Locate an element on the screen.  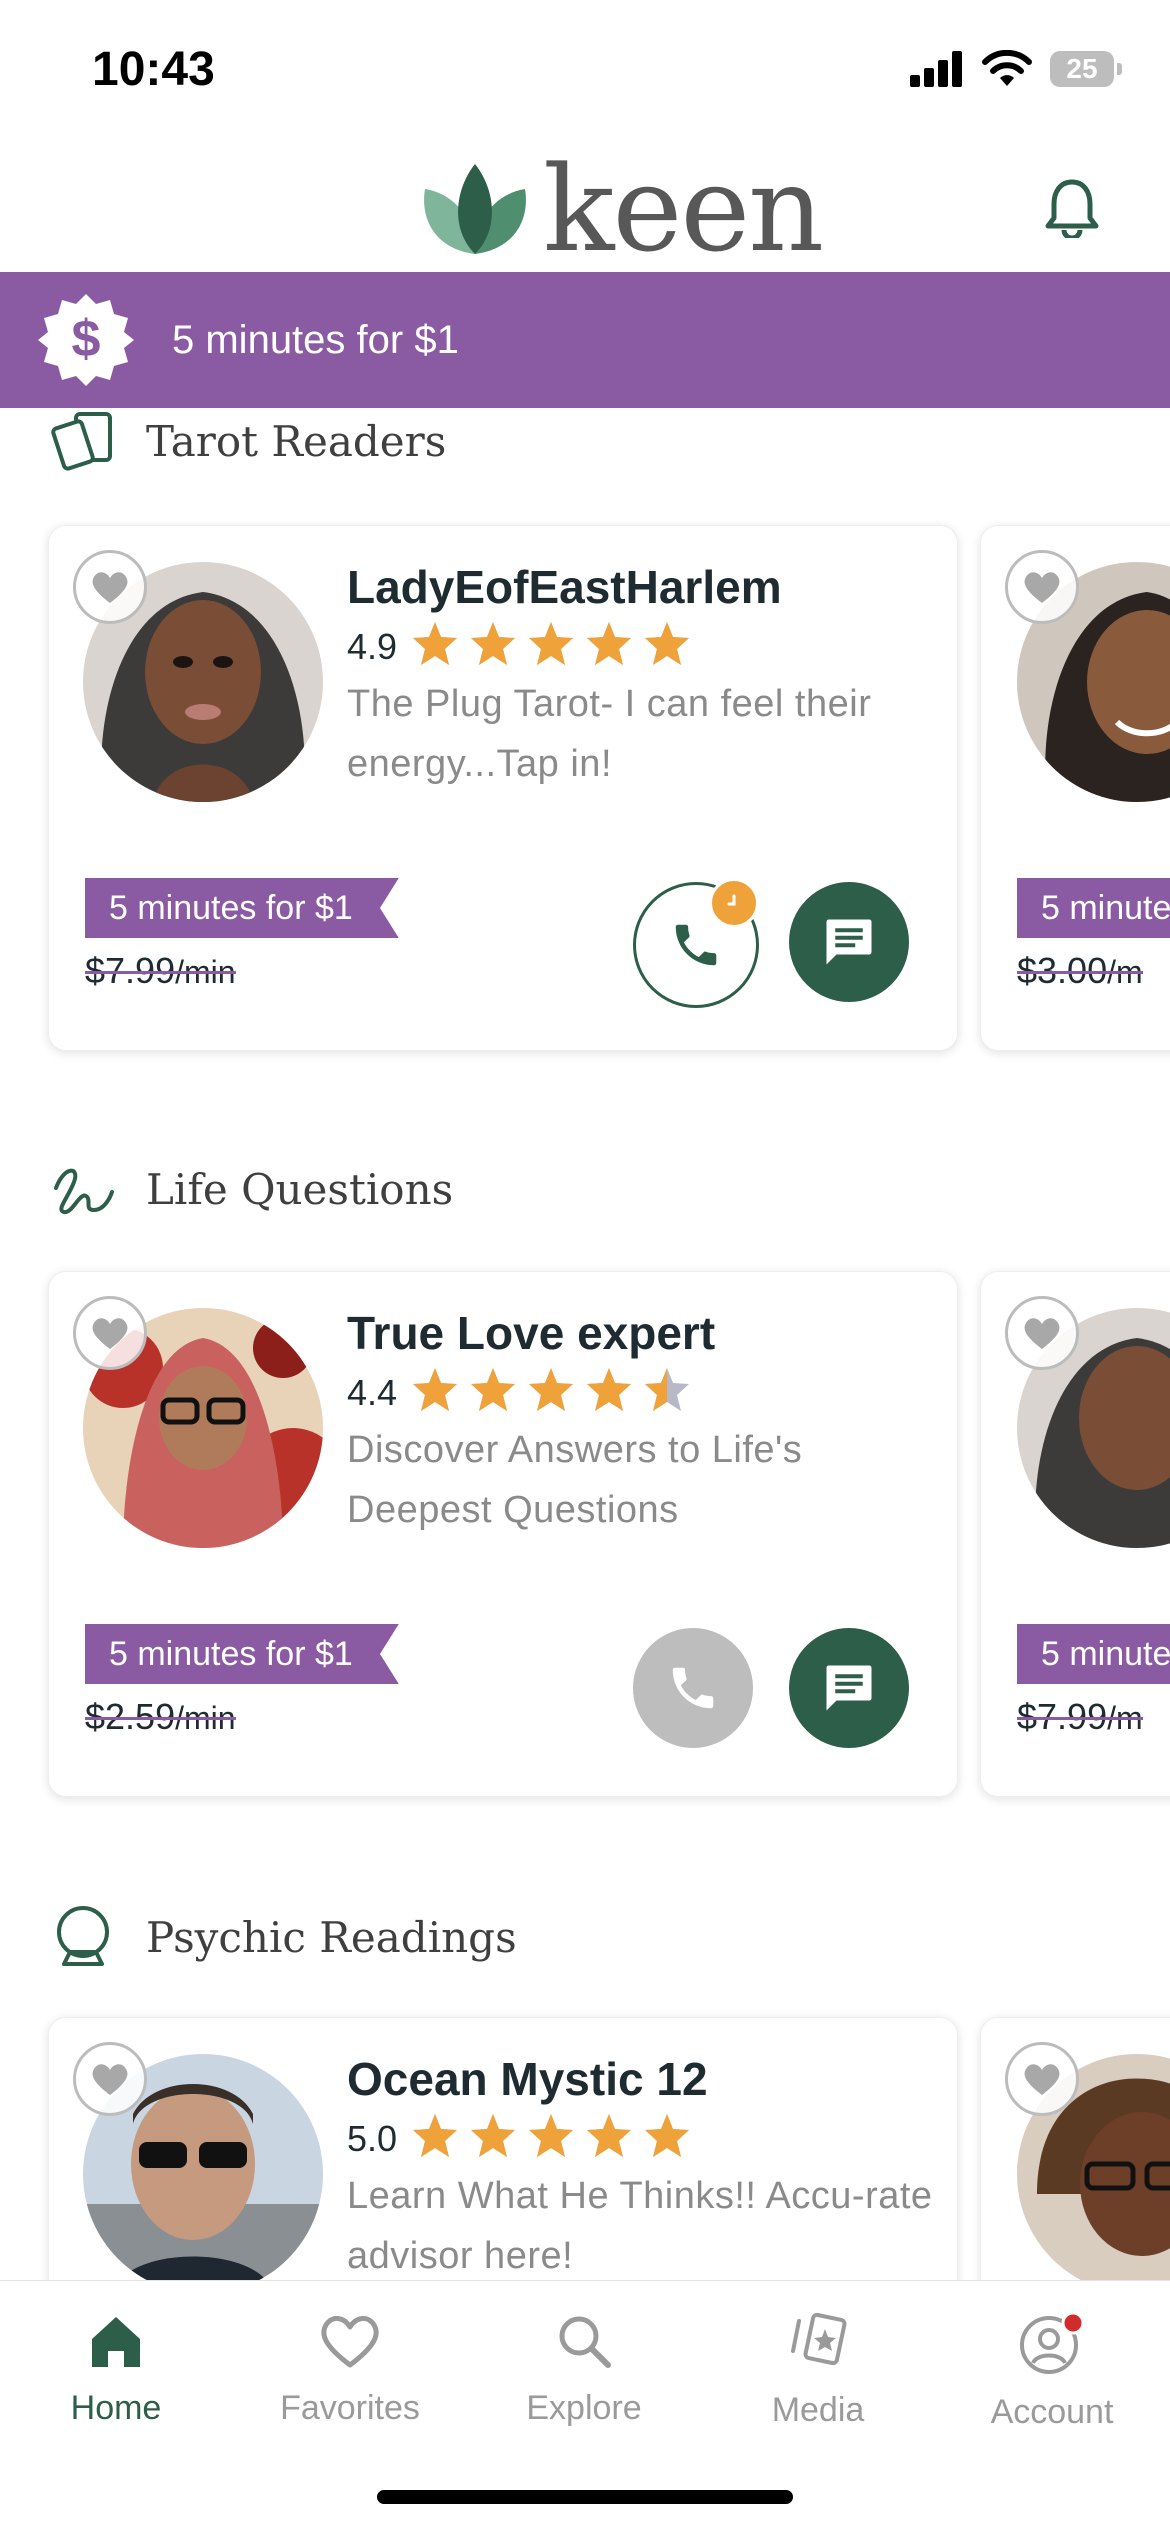
dollar-badge-icon: $ is located at coordinates (86, 340).